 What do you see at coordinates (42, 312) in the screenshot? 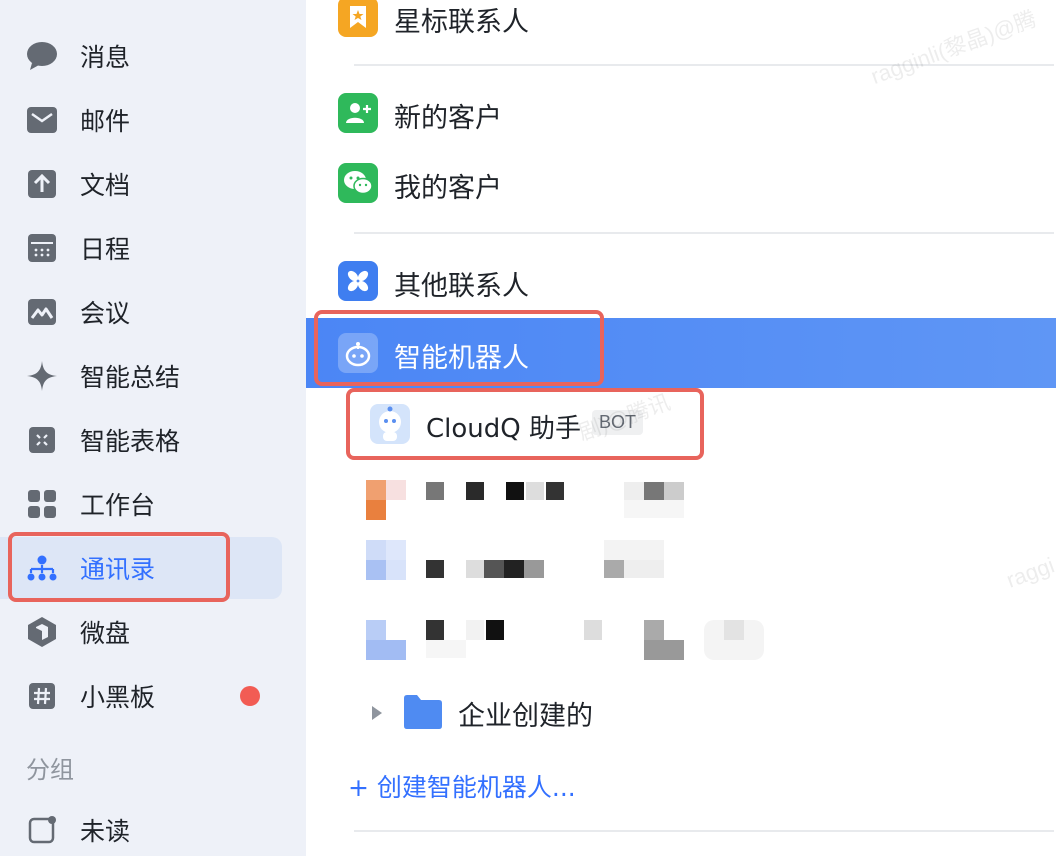
I see `meeting-icon` at bounding box center [42, 312].